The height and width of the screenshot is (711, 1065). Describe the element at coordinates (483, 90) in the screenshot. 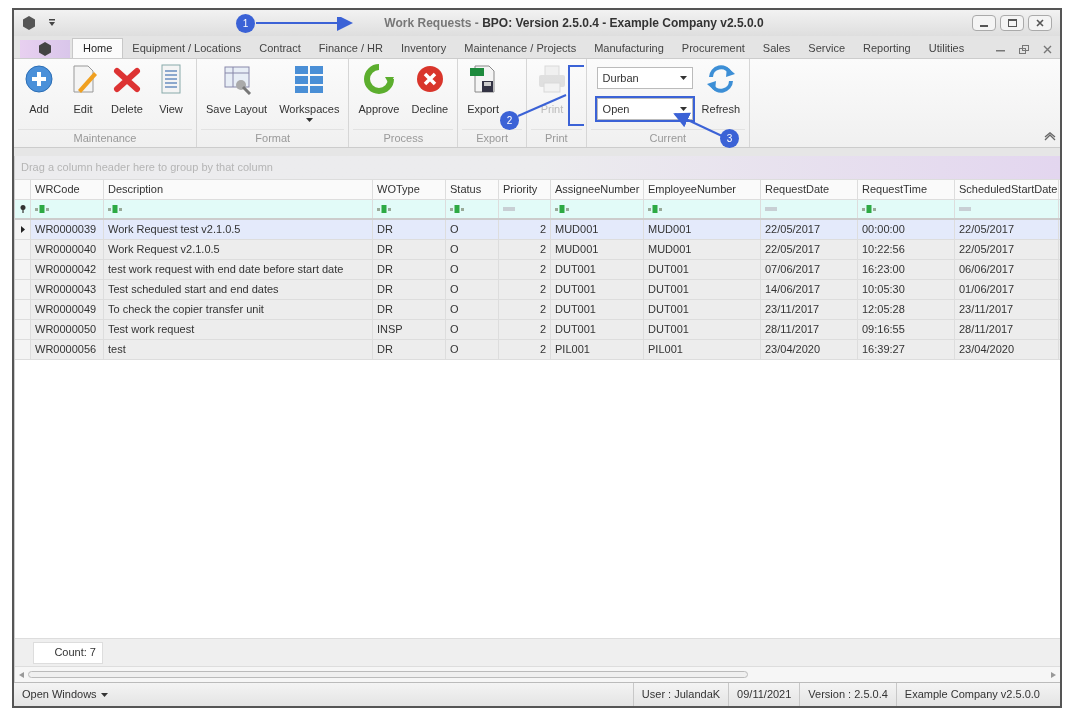

I see `ribbon-button: Export` at that location.